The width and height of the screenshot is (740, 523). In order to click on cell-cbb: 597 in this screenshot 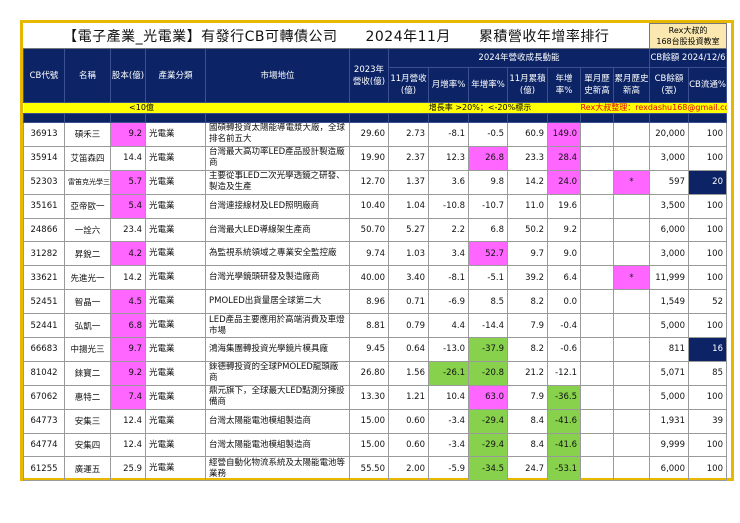, I will do `click(669, 182)`.